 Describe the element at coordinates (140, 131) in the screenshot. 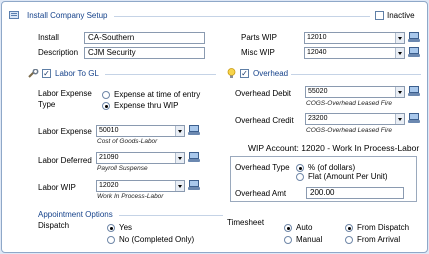

I see `labor-expense-select: 50010` at that location.